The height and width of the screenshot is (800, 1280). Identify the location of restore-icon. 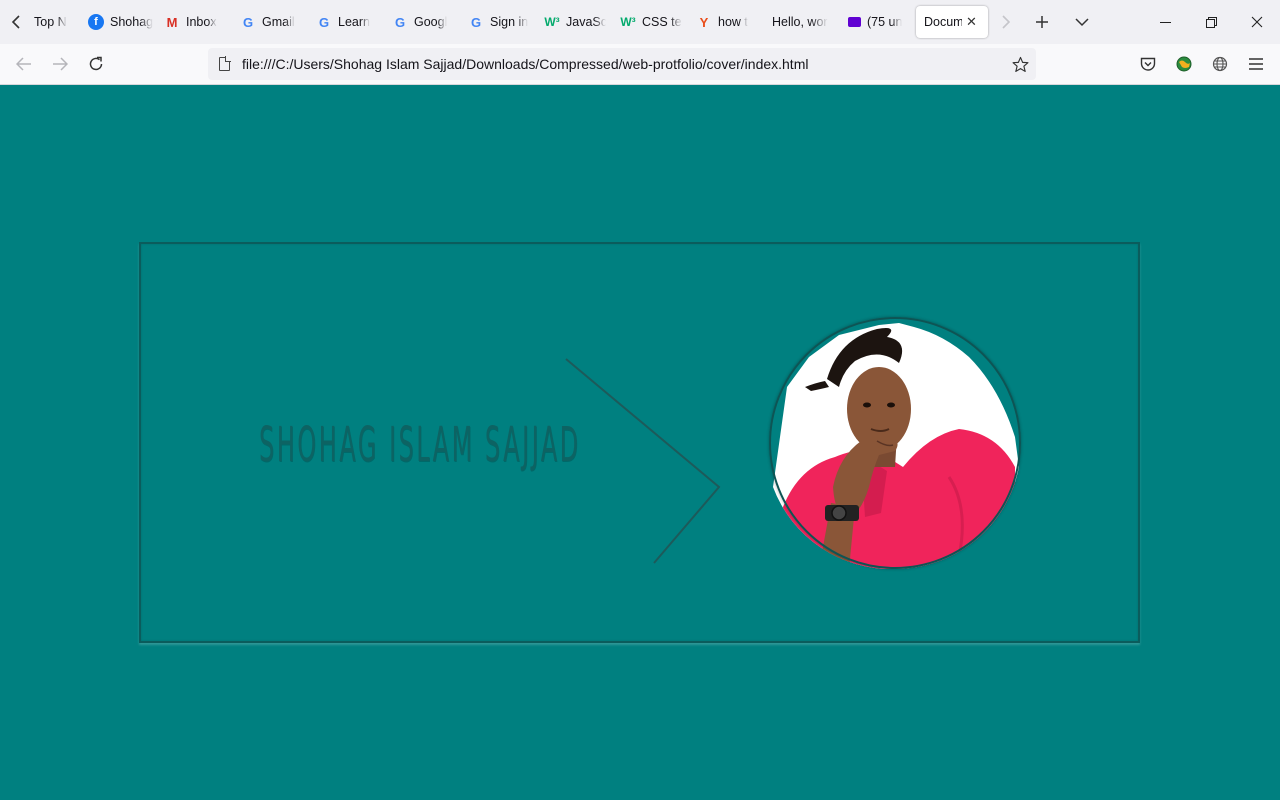
(1211, 22).